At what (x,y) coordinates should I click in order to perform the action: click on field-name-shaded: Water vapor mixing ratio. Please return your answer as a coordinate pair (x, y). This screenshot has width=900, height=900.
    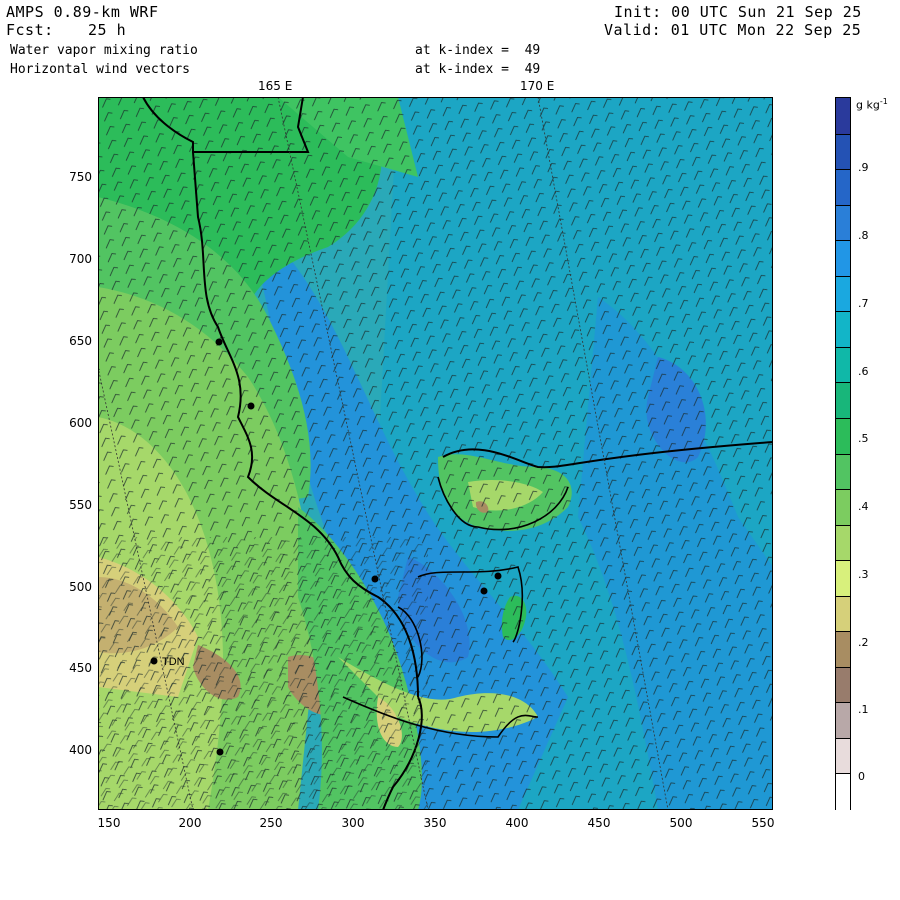
    Looking at the image, I should click on (104, 50).